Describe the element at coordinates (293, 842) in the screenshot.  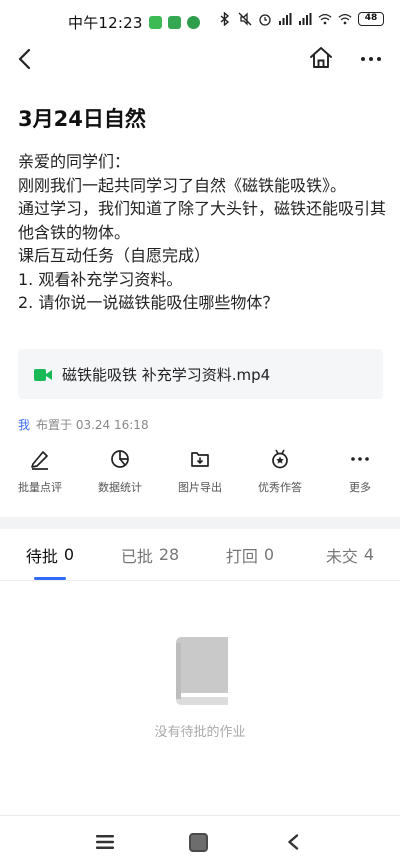
I see `back-triangle-icon` at that location.